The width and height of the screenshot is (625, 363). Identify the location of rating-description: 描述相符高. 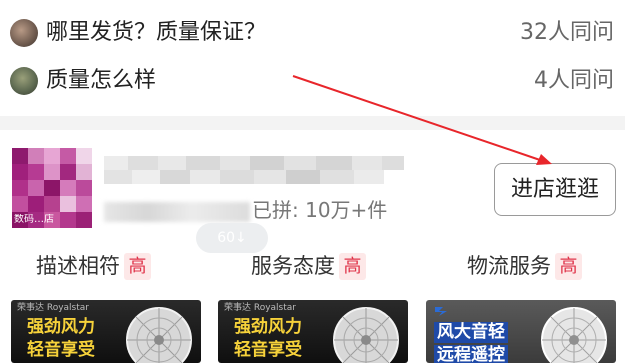
(93, 266).